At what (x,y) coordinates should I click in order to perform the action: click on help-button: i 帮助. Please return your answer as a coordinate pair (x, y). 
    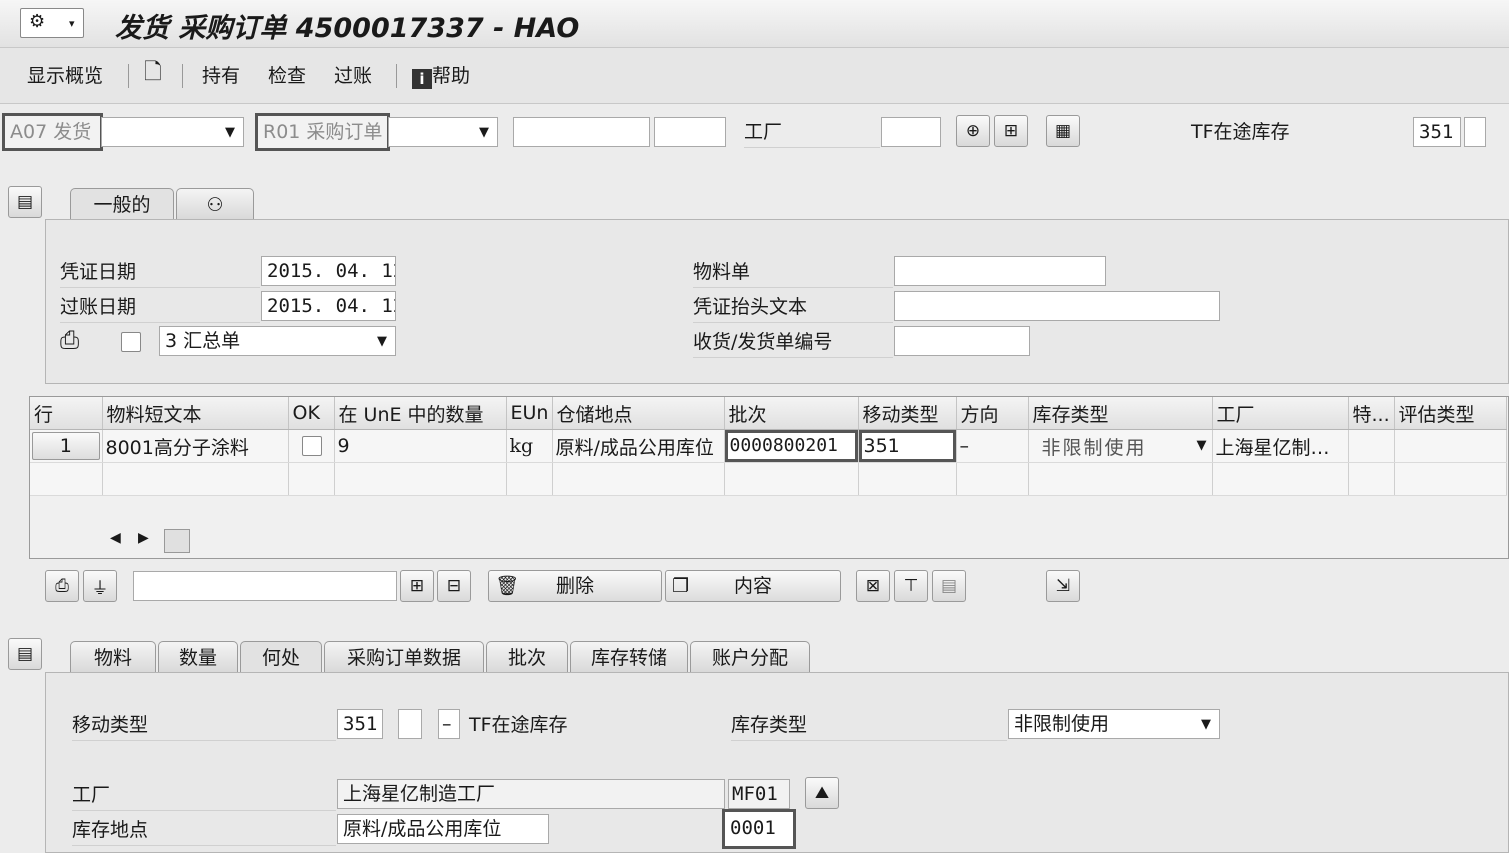
    Looking at the image, I should click on (441, 76).